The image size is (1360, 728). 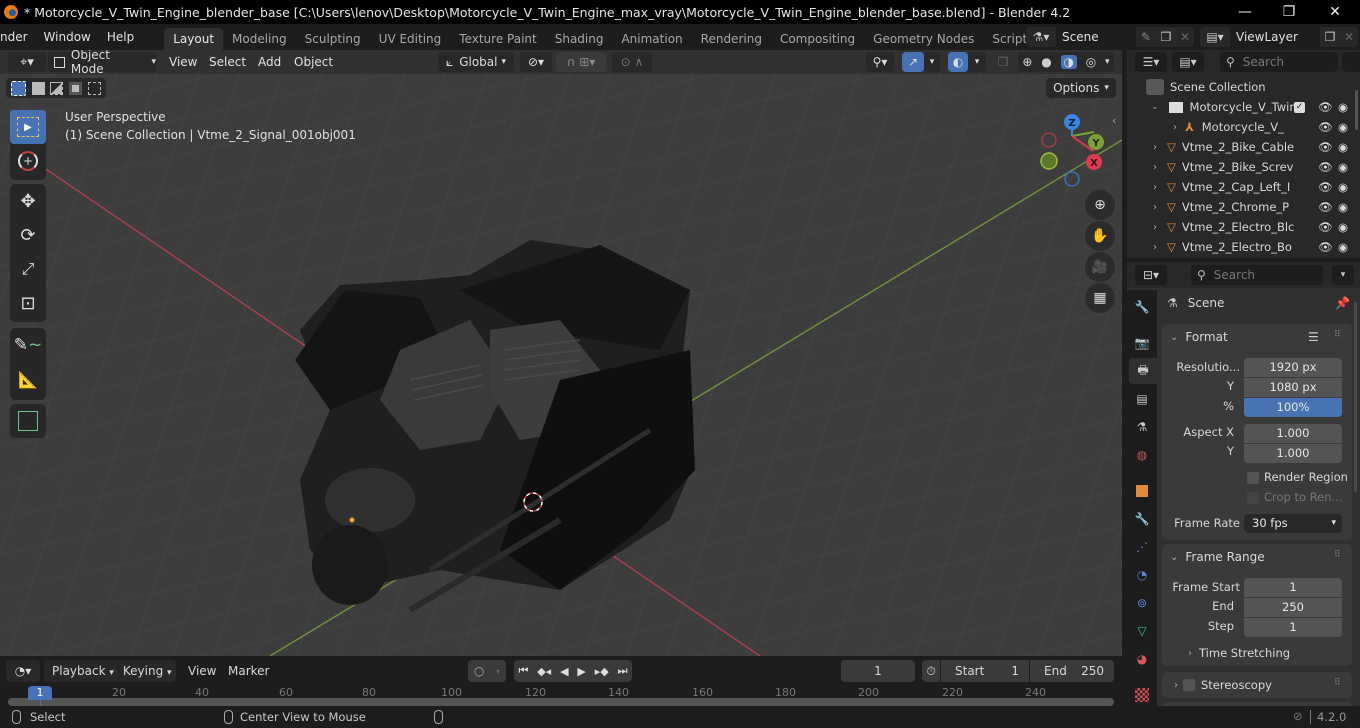 I want to click on stereoscopy-checkbox, so click(x=1189, y=685).